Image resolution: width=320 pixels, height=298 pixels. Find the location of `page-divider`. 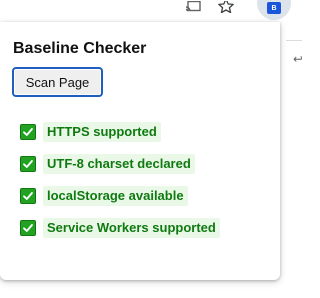

page-divider is located at coordinates (294, 40).